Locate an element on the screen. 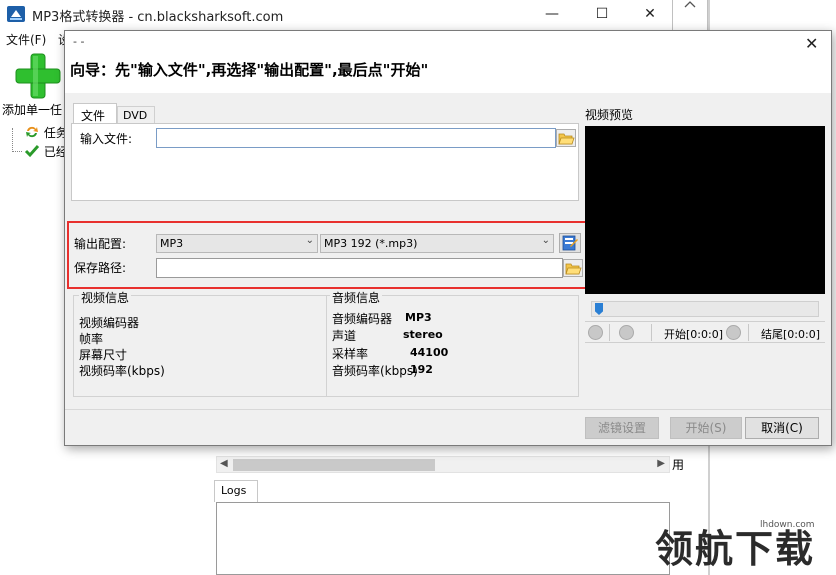 The width and height of the screenshot is (836, 575). save-path-label: 保存路径: is located at coordinates (100, 268).